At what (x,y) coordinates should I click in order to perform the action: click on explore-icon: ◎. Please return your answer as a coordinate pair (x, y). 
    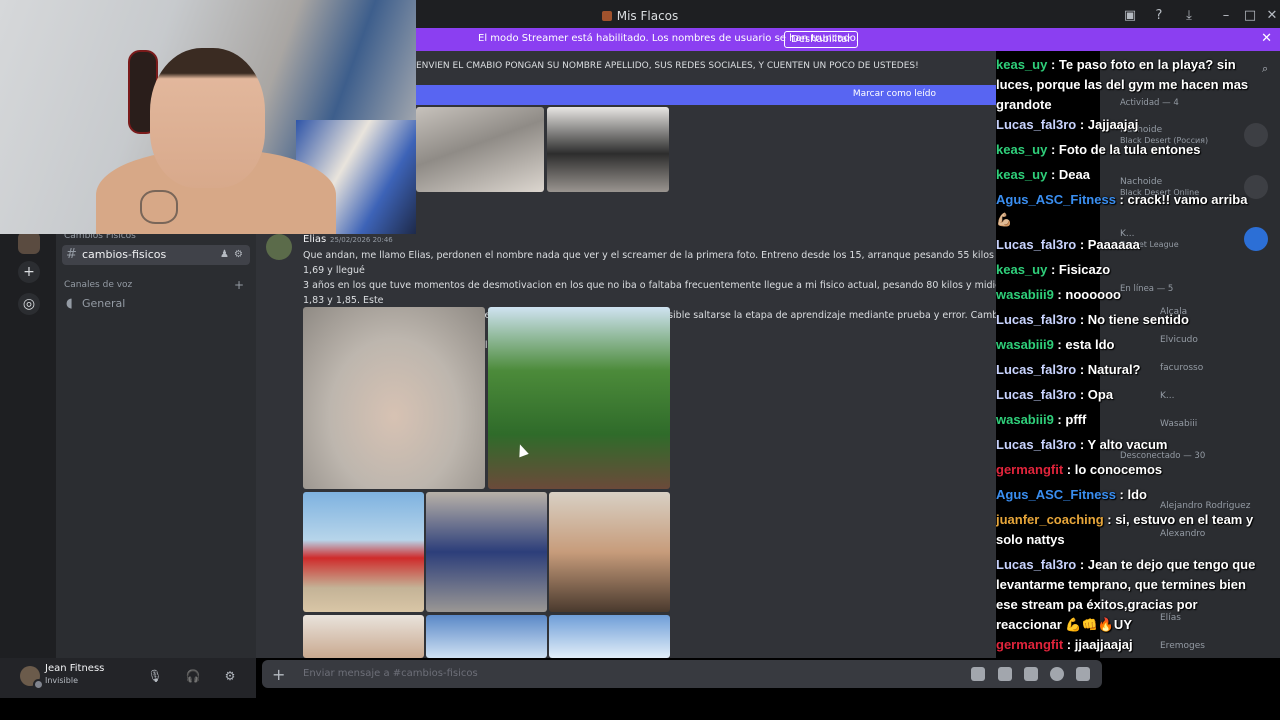
    Looking at the image, I should click on (29, 304).